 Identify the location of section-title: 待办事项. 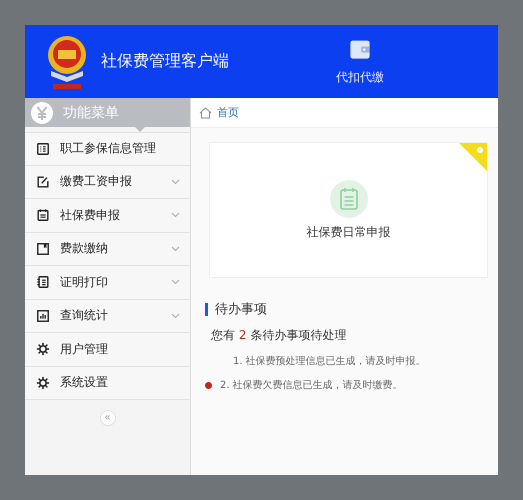
(241, 309).